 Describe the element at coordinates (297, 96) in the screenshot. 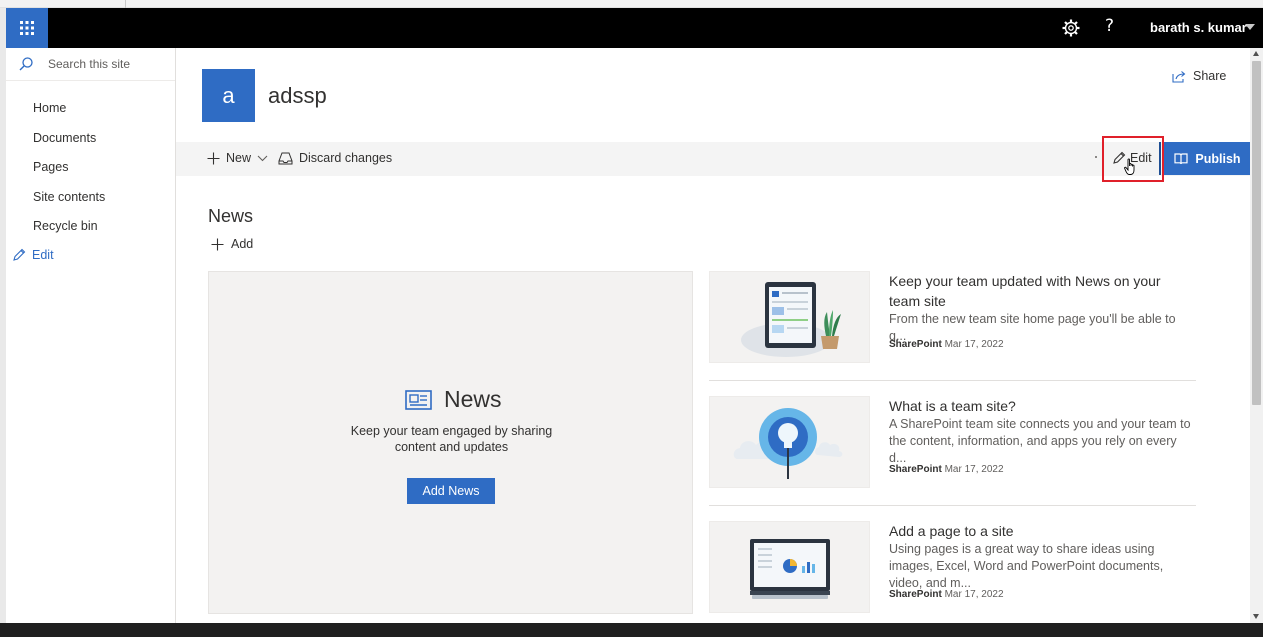

I see `site-title: adssp` at that location.